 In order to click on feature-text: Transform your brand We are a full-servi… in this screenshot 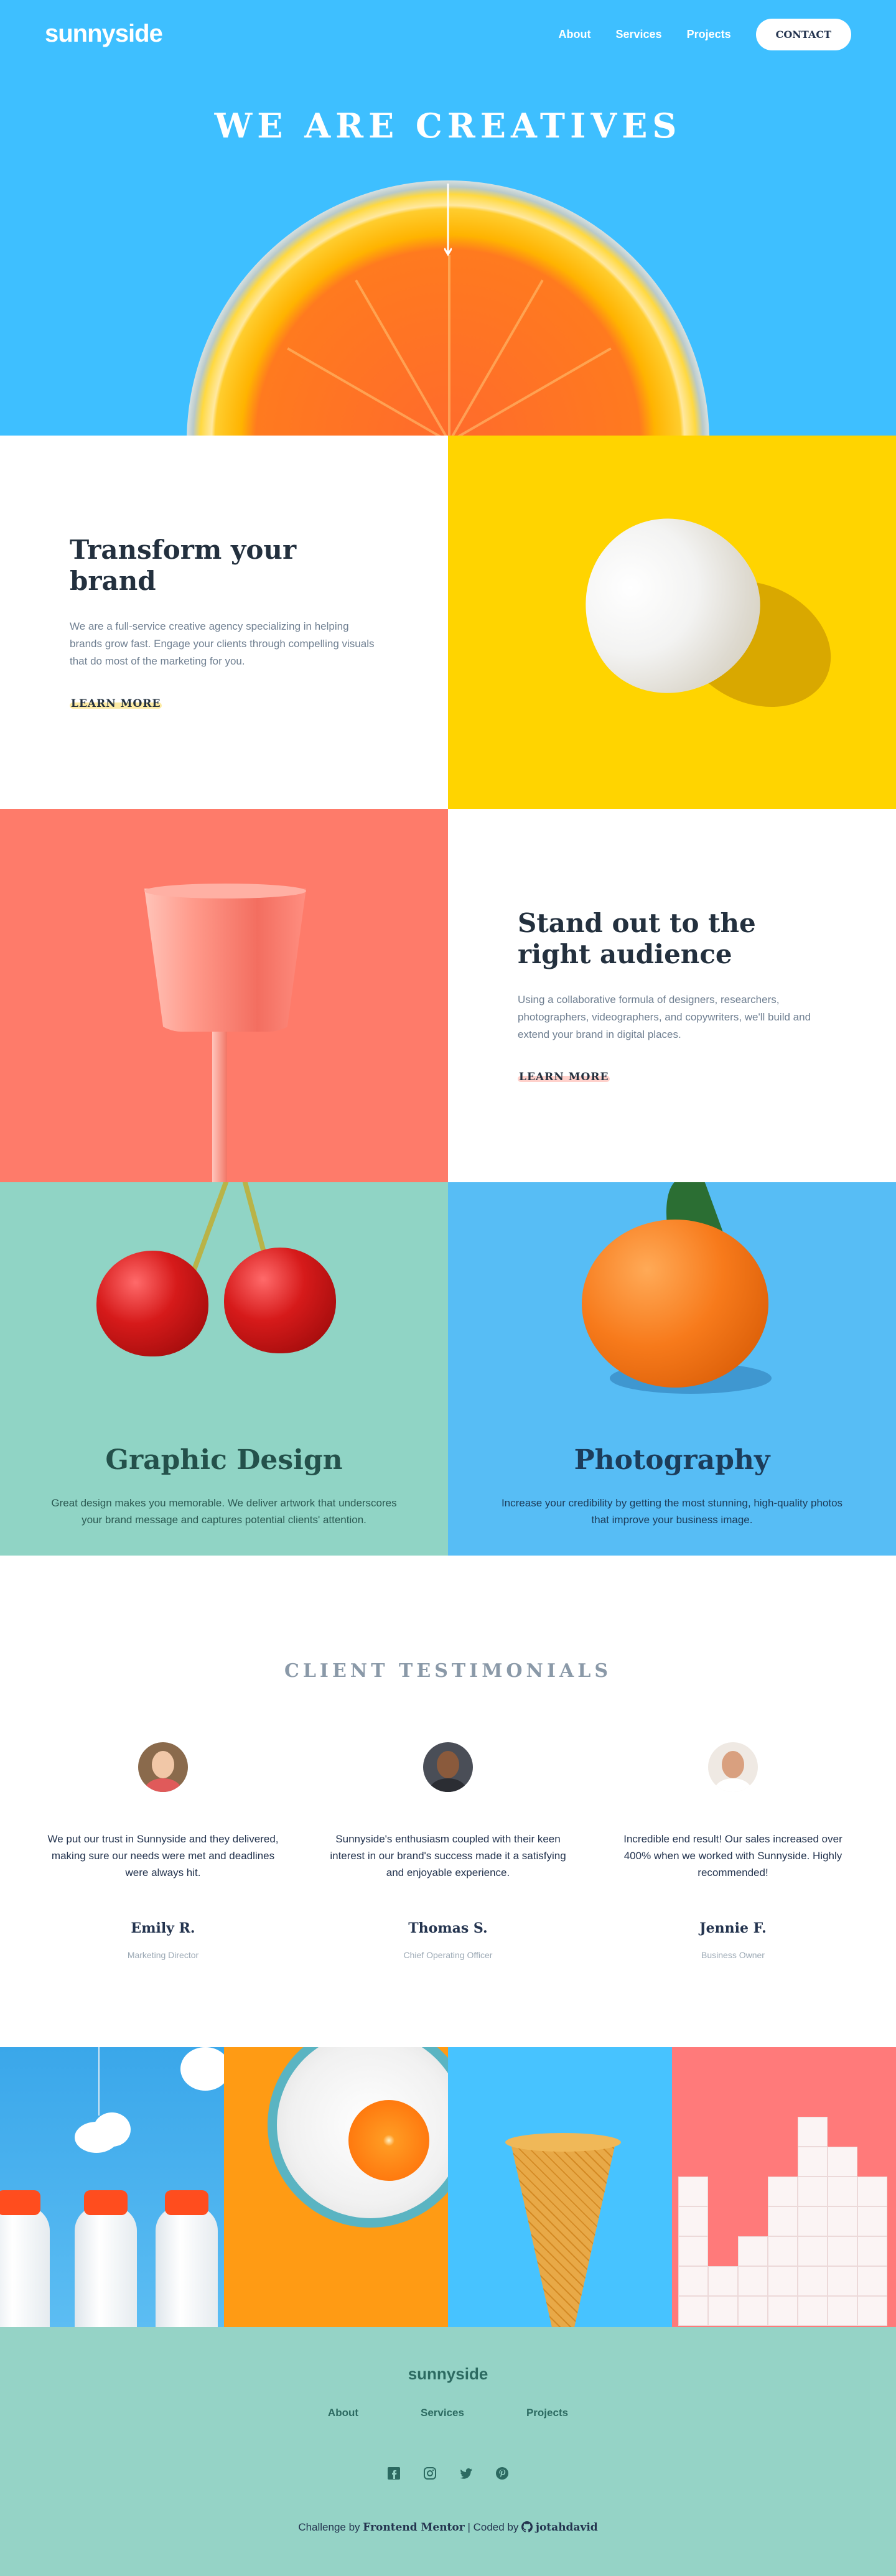, I will do `click(224, 622)`.